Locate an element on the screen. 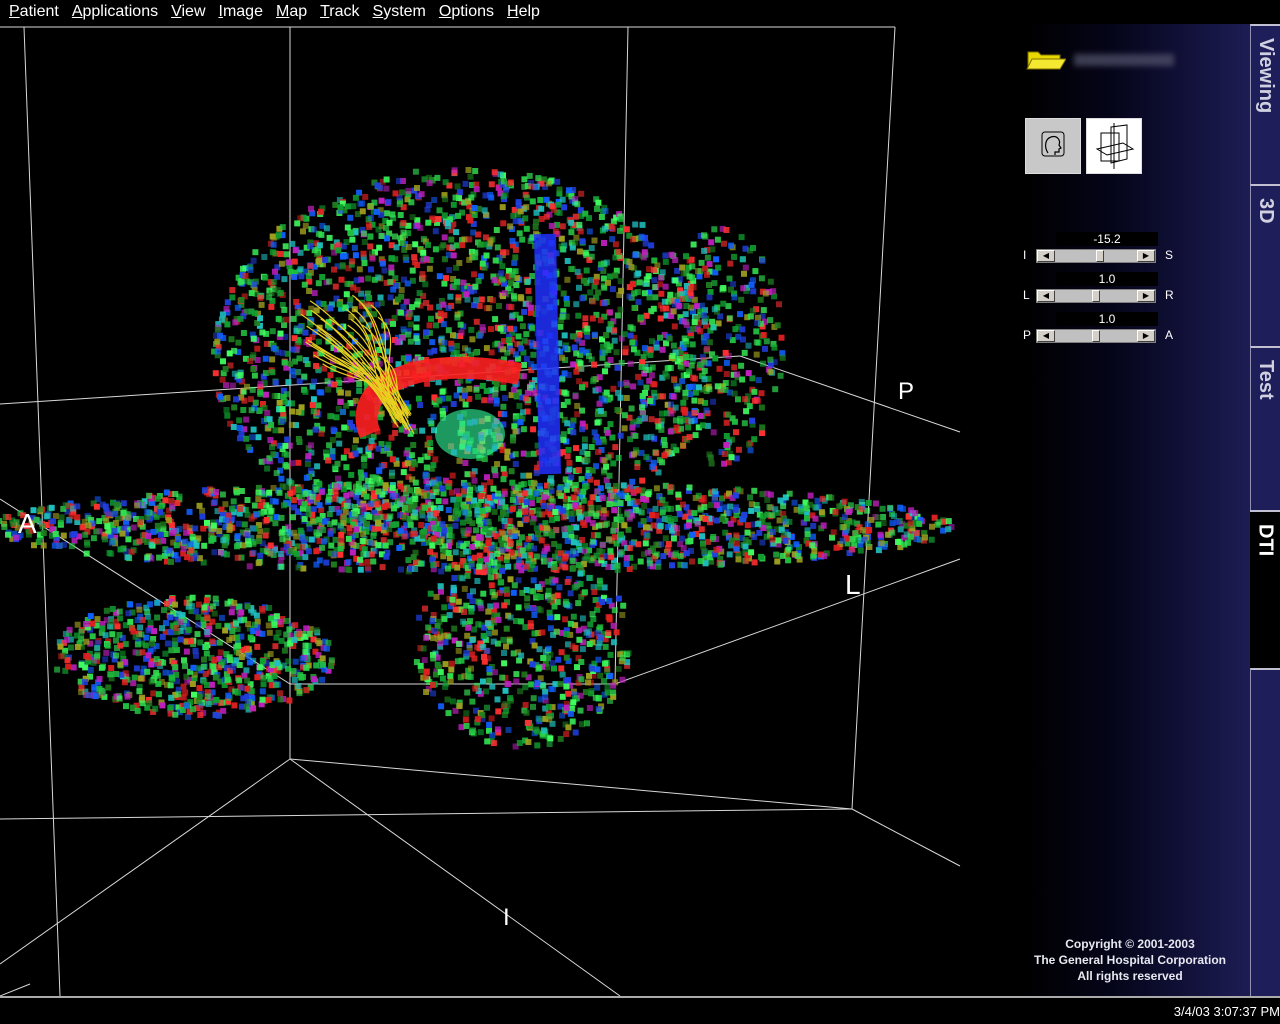 This screenshot has width=1280, height=1024. slider-left-label: I is located at coordinates (1025, 255).